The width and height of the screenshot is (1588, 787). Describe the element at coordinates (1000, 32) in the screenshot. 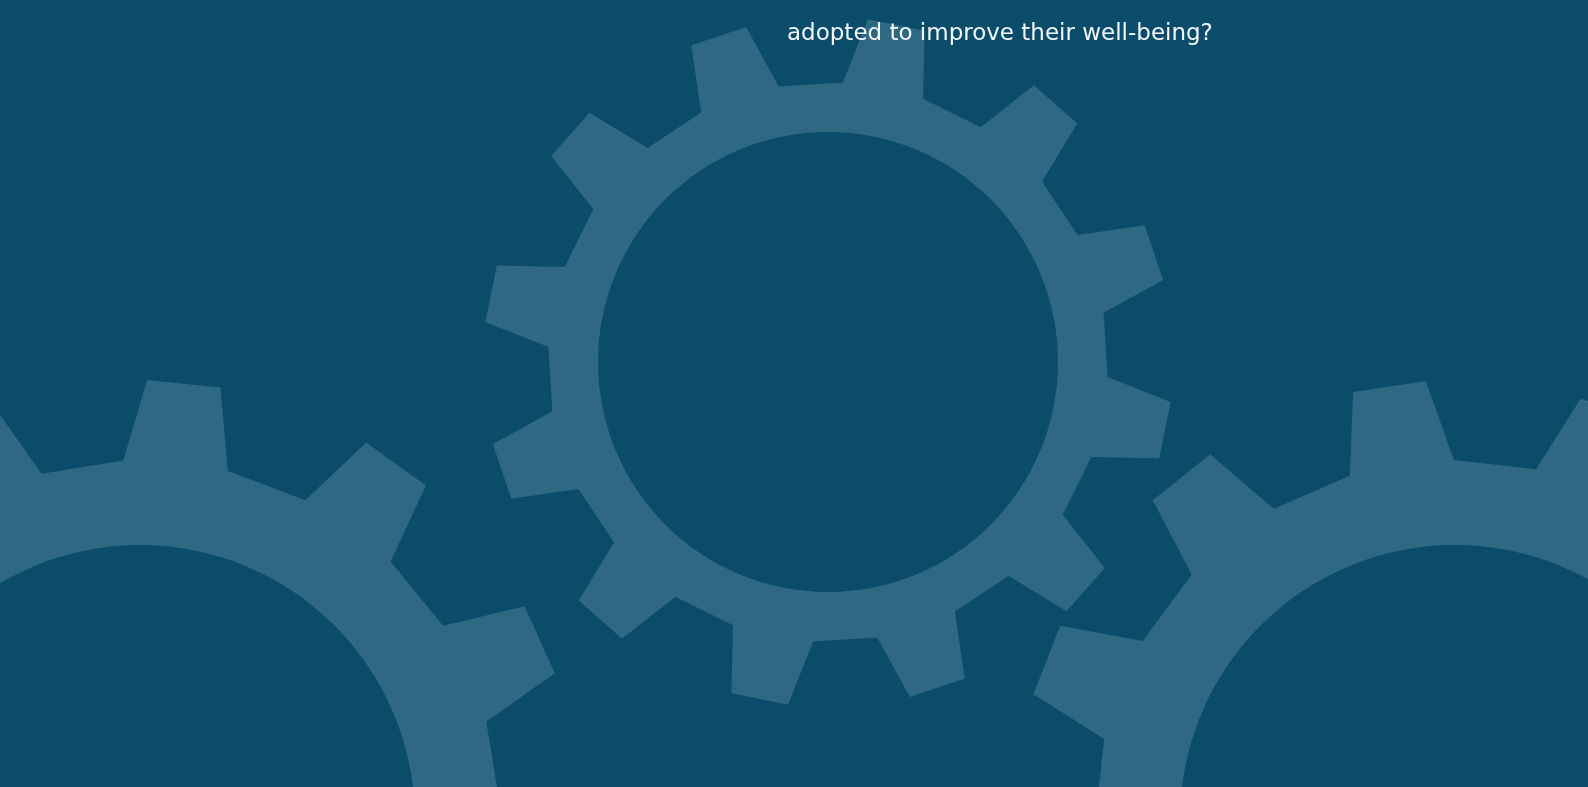

I see `question-paragraph: adopted to improve their well-being?` at that location.